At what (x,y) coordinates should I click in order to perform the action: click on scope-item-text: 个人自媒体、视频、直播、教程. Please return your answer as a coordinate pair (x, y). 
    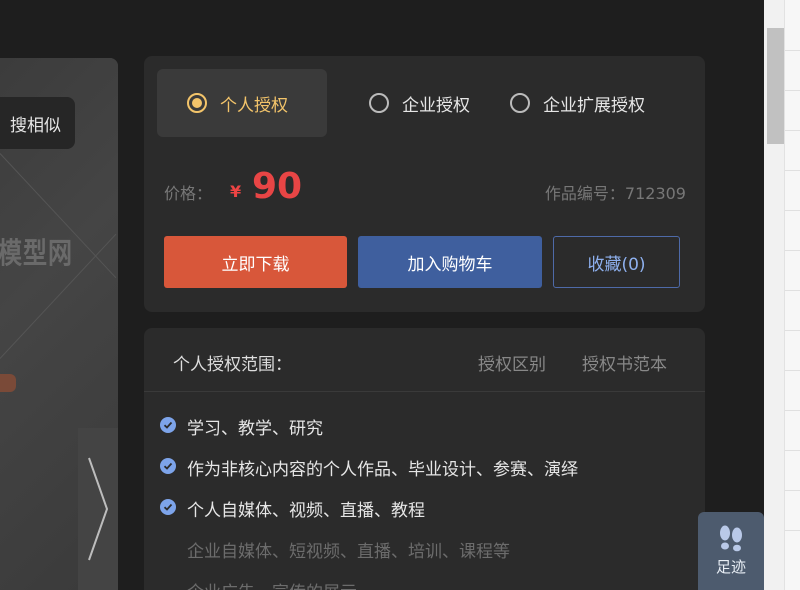
    Looking at the image, I should click on (306, 511).